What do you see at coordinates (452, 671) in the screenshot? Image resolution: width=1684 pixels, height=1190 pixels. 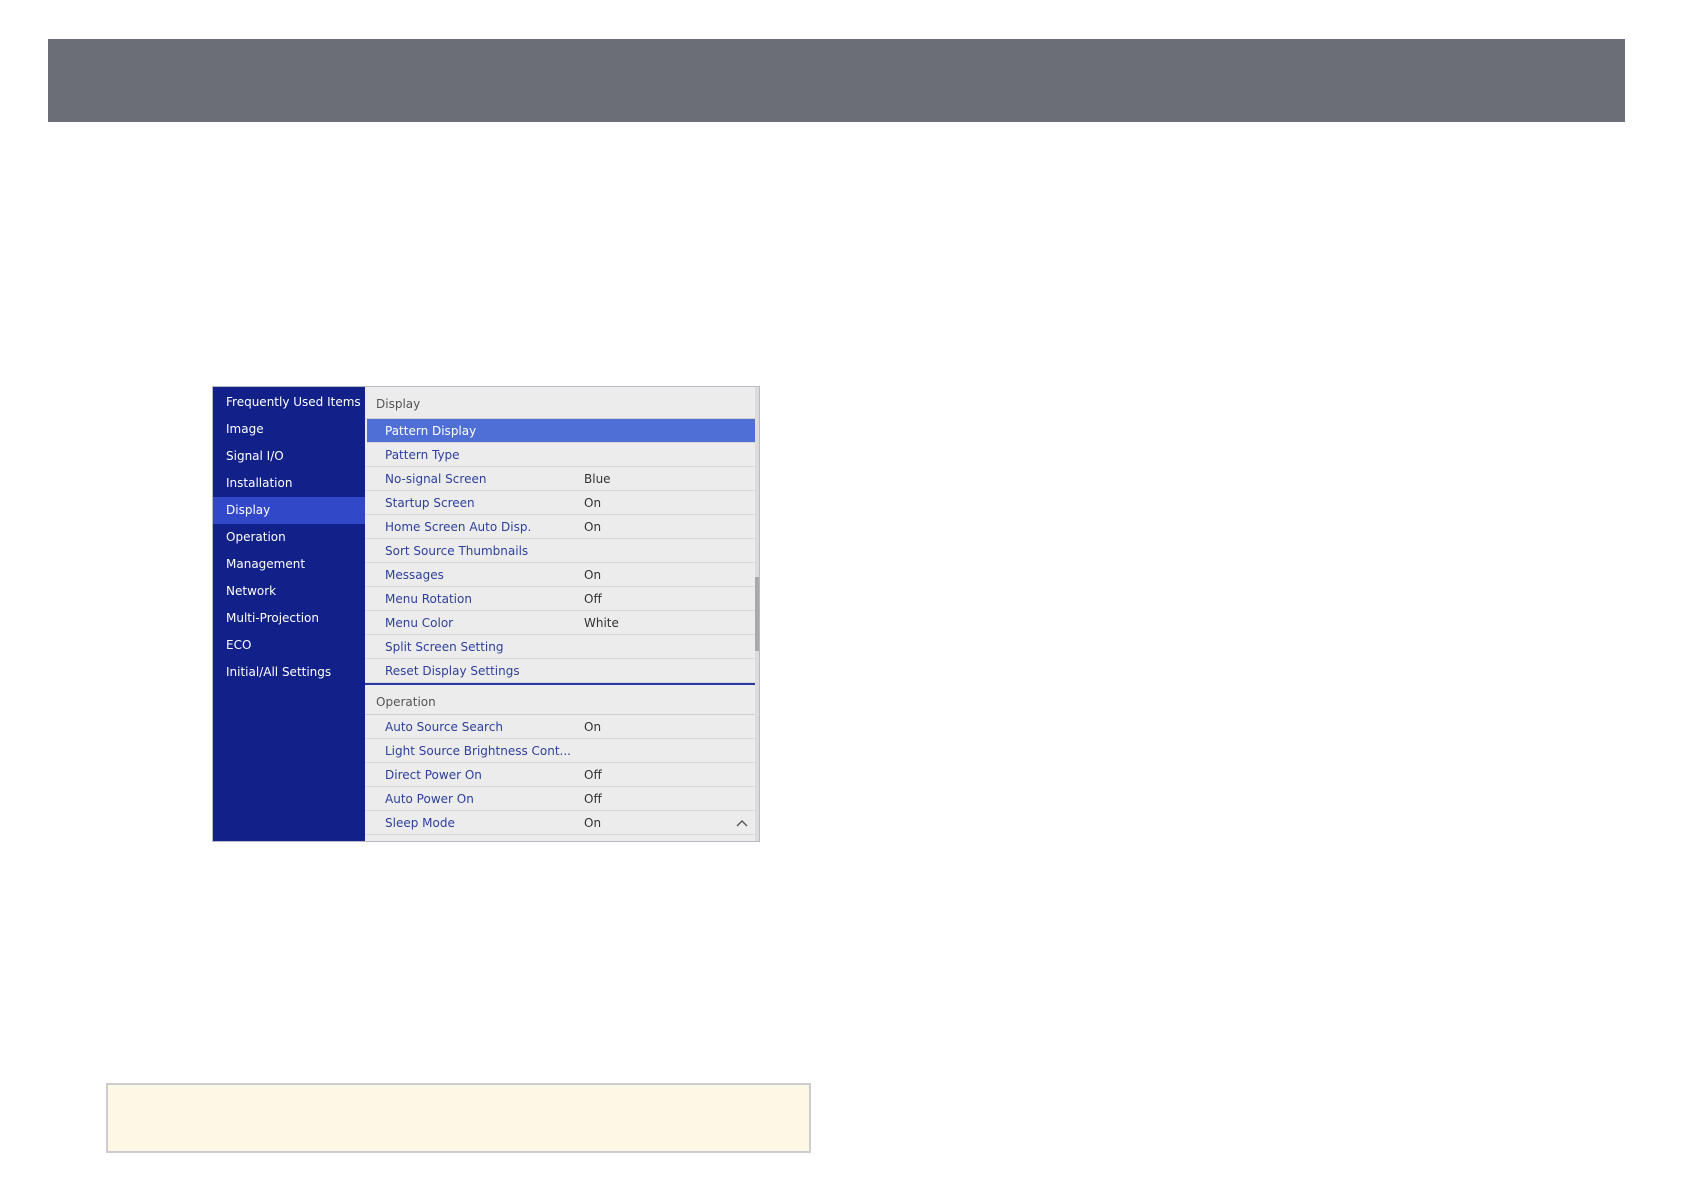 I see `row-label: Reset Display Settings` at bounding box center [452, 671].